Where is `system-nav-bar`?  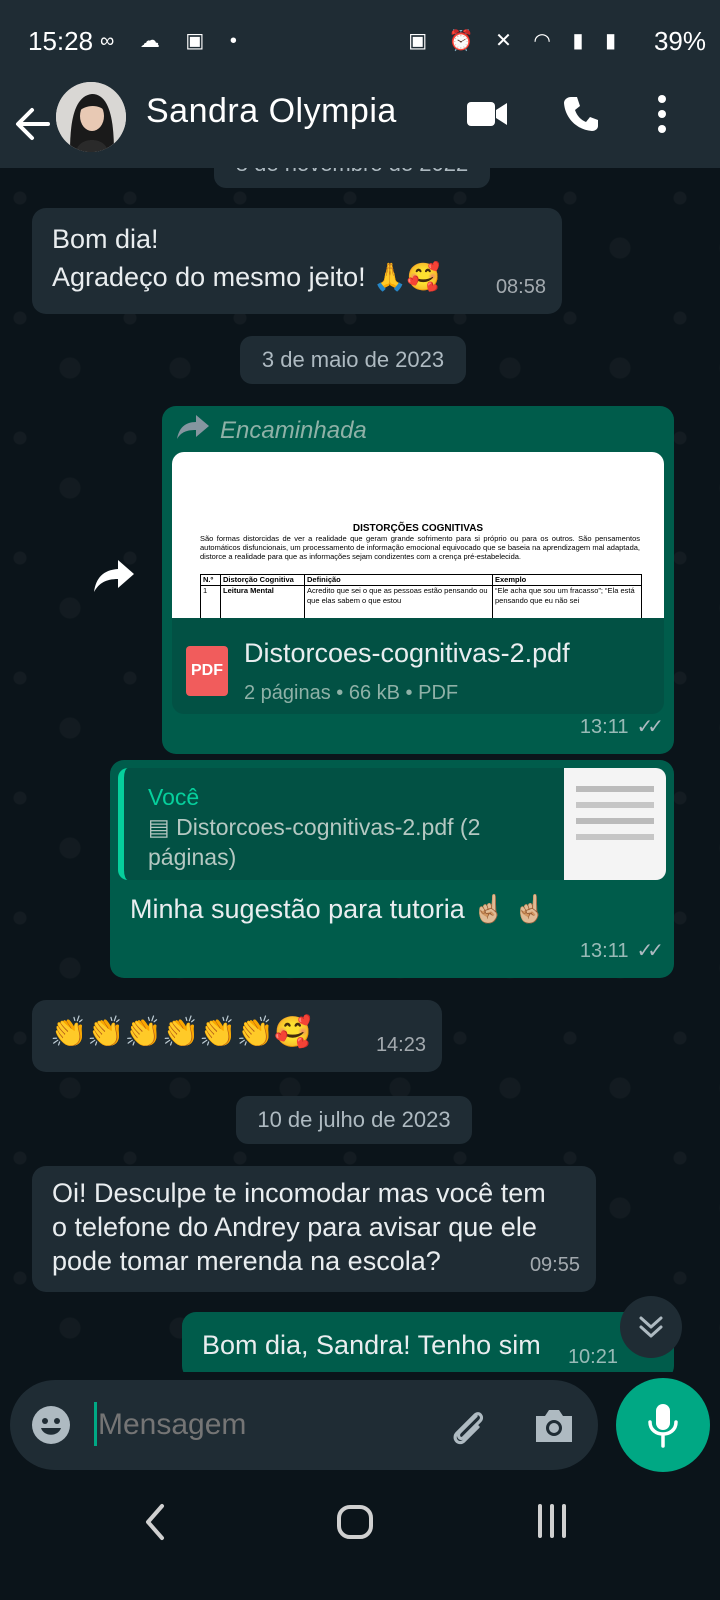 system-nav-bar is located at coordinates (360, 1550).